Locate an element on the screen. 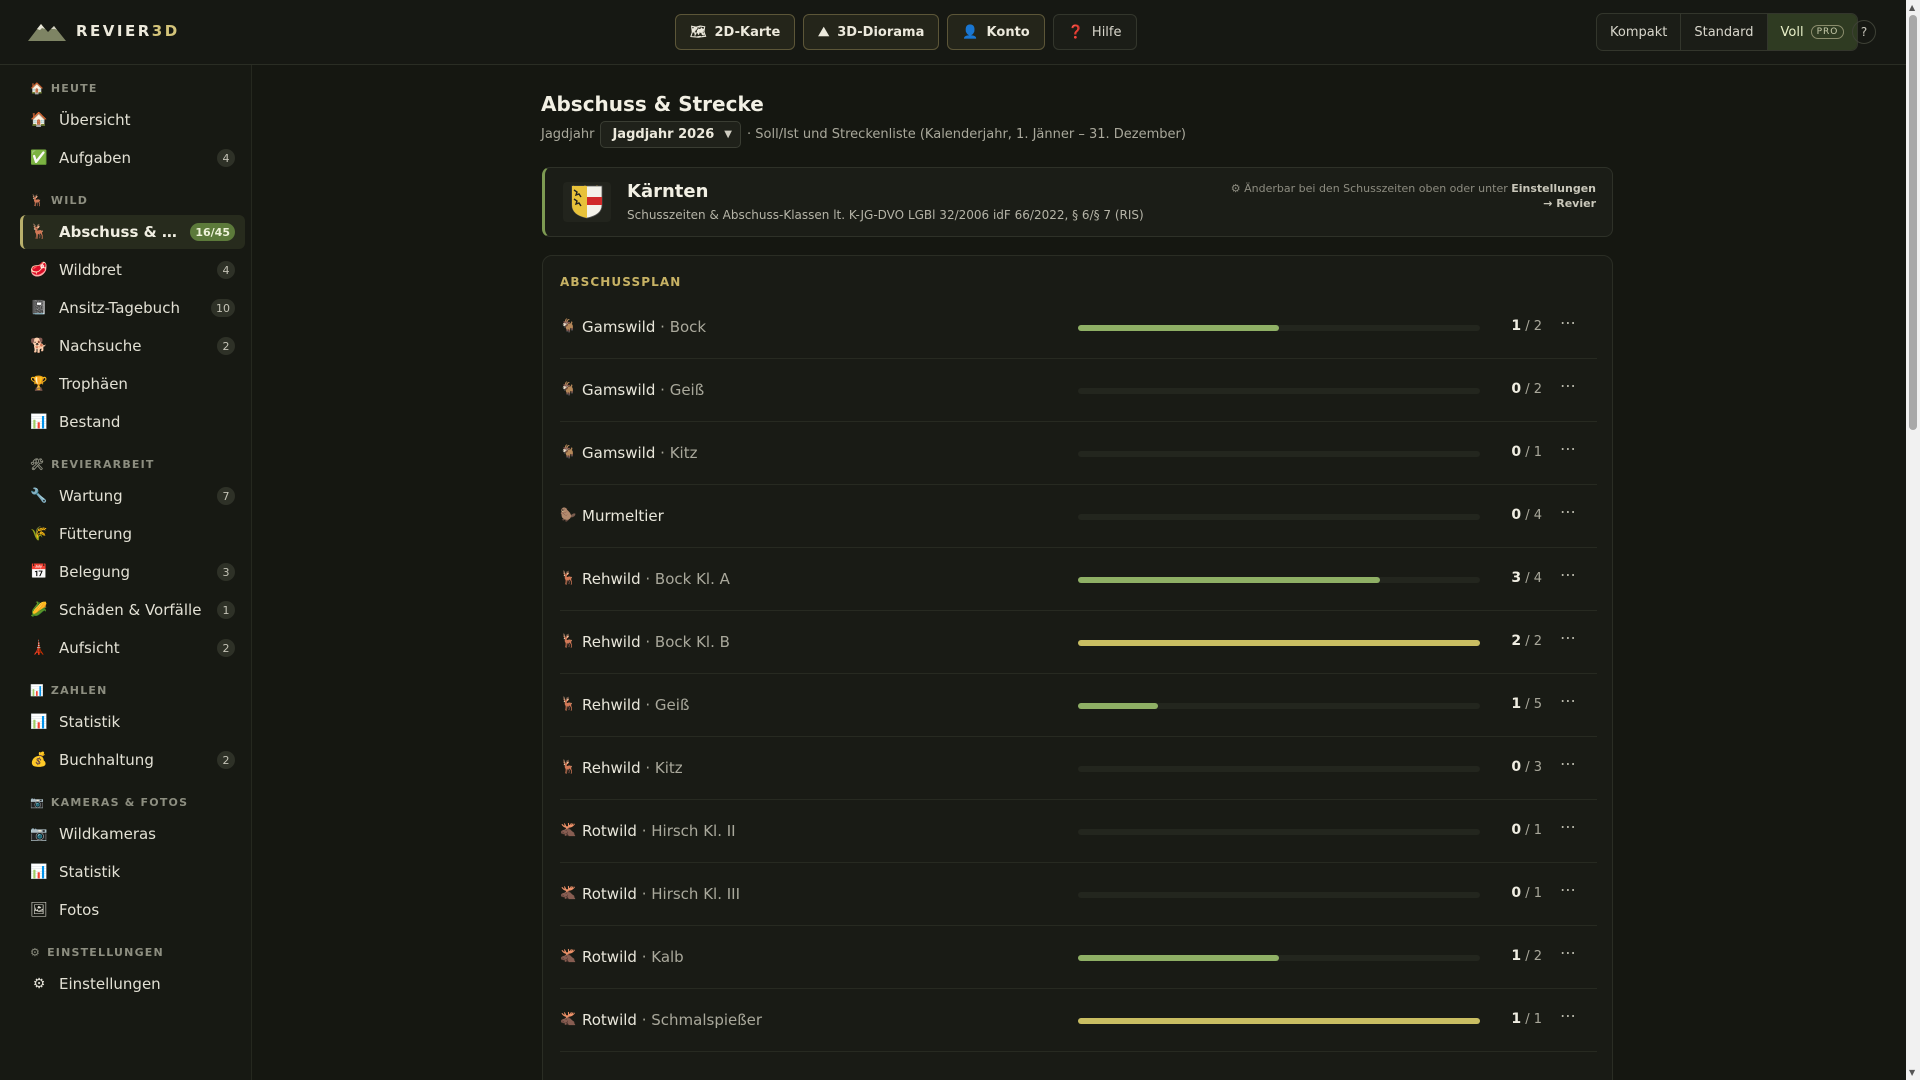 This screenshot has width=1920, height=1080. deer-icon: 🦌 is located at coordinates (39, 232).